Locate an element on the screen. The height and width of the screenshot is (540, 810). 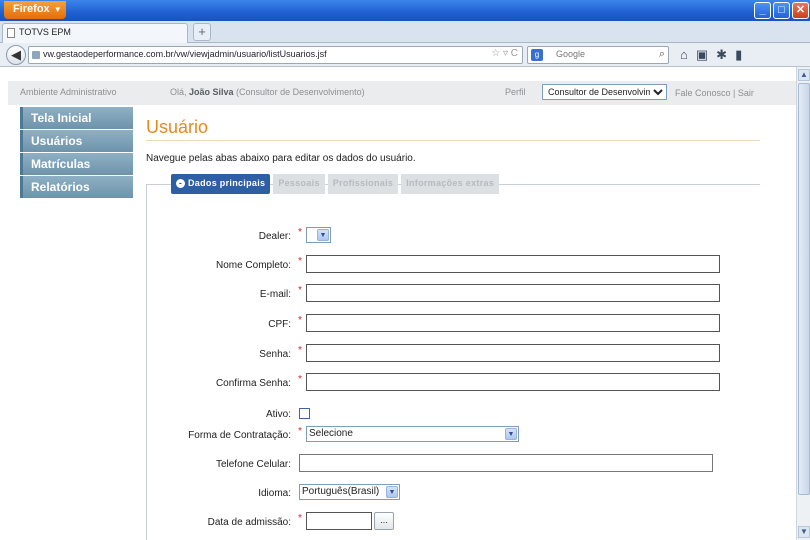
contratacao-value: Selecione is located at coordinates (331, 433).